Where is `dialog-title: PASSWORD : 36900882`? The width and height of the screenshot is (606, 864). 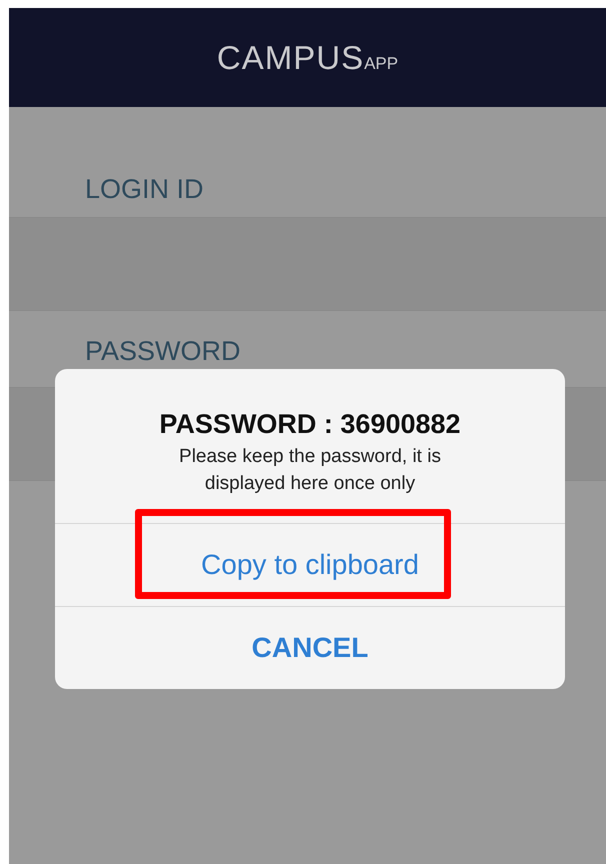 dialog-title: PASSWORD : 36900882 is located at coordinates (310, 424).